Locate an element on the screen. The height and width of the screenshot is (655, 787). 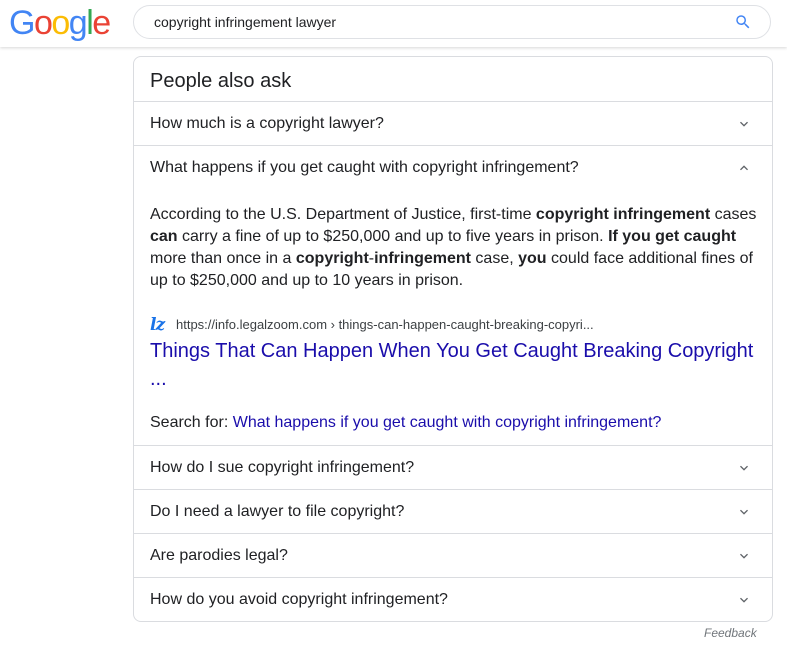
header-bar: Google is located at coordinates (393, 23).